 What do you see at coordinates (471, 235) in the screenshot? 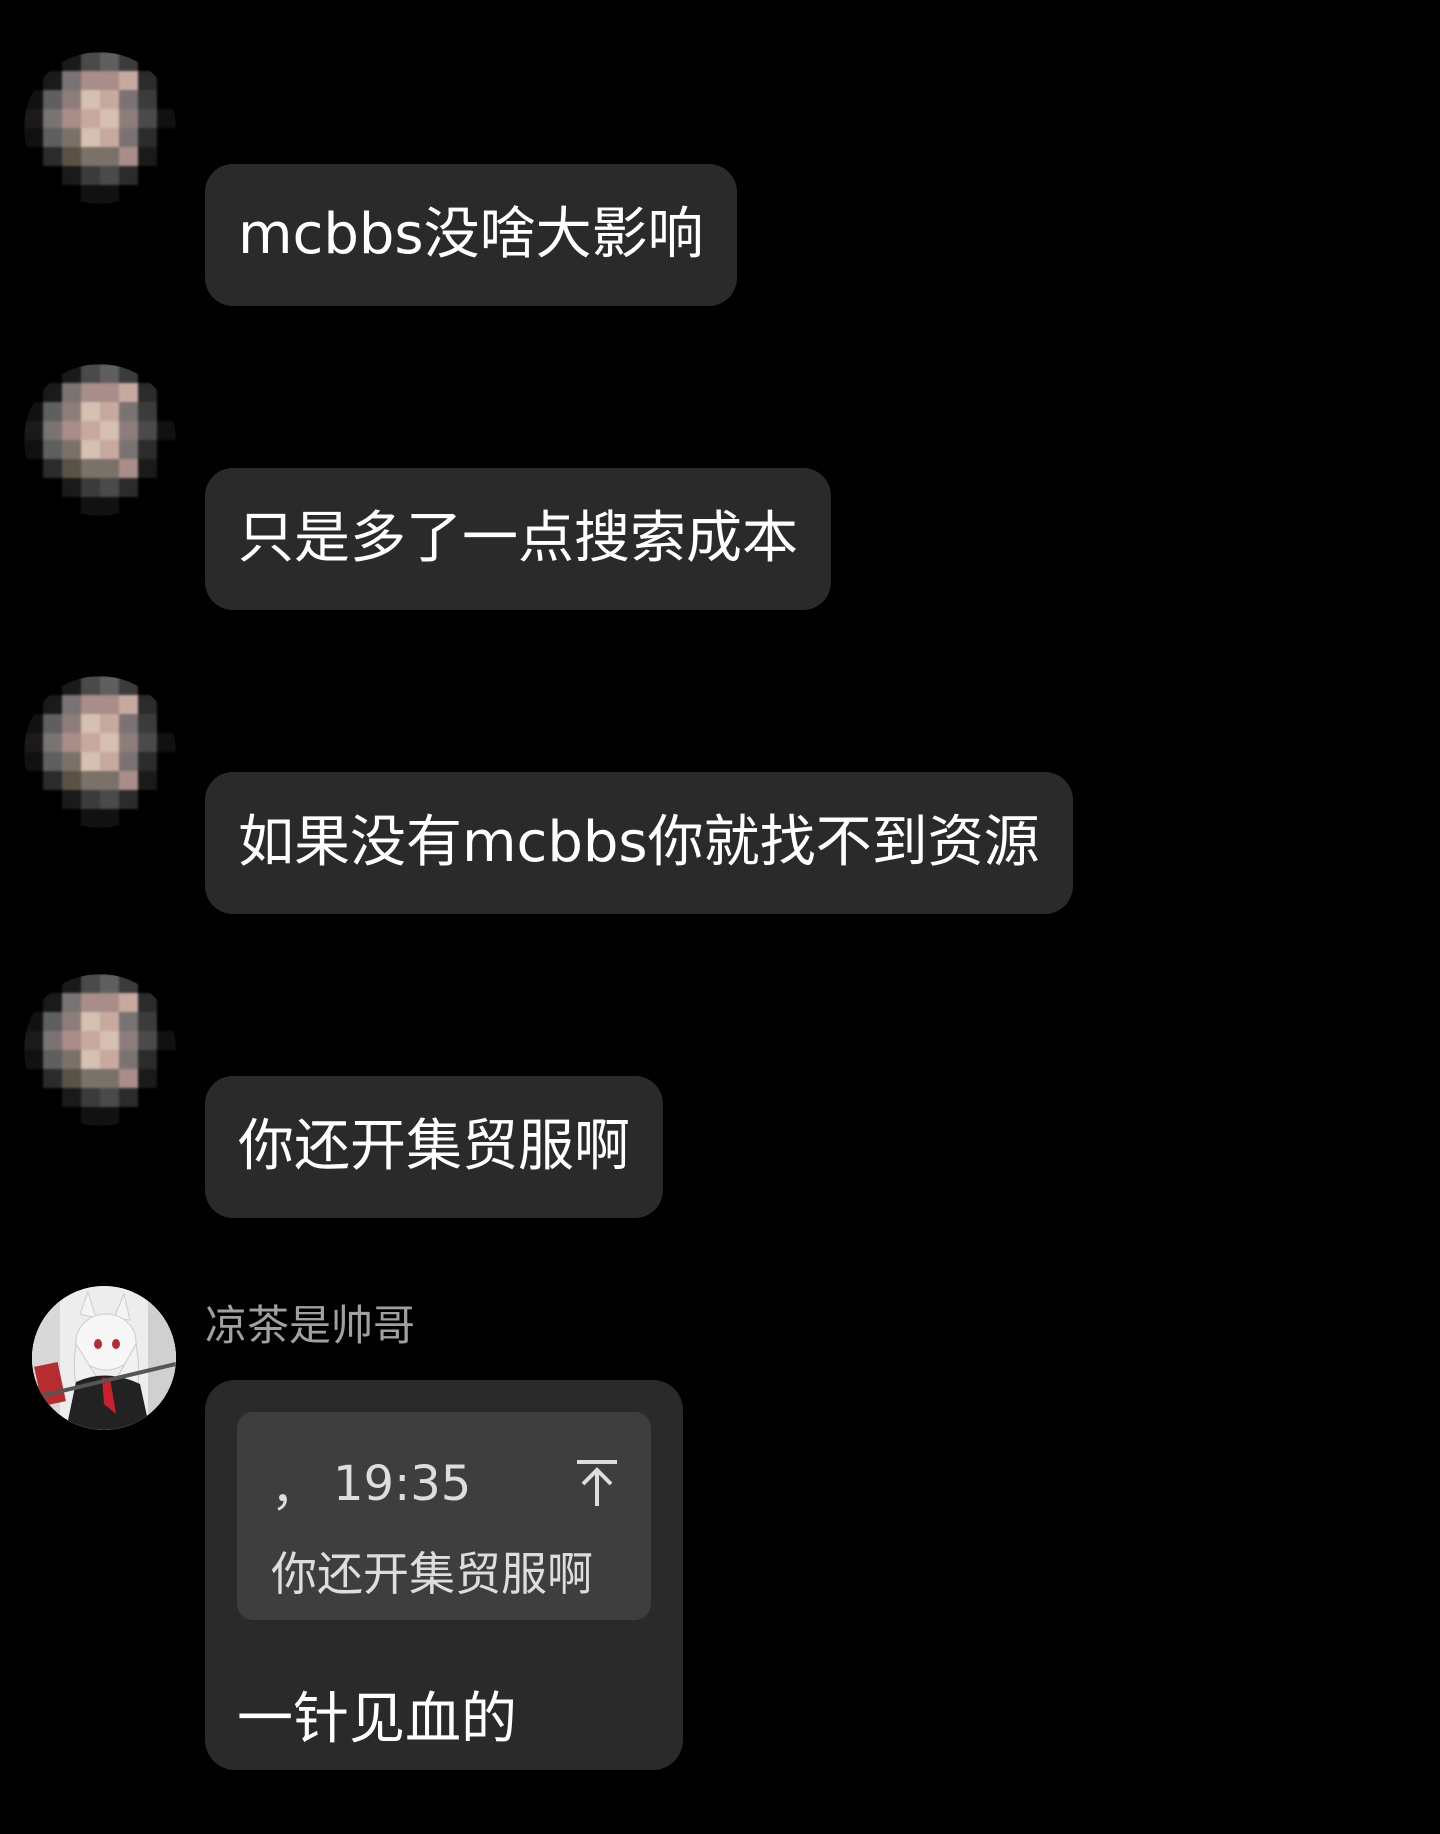
I see `message-bubble: mcbbs没啥大影响` at bounding box center [471, 235].